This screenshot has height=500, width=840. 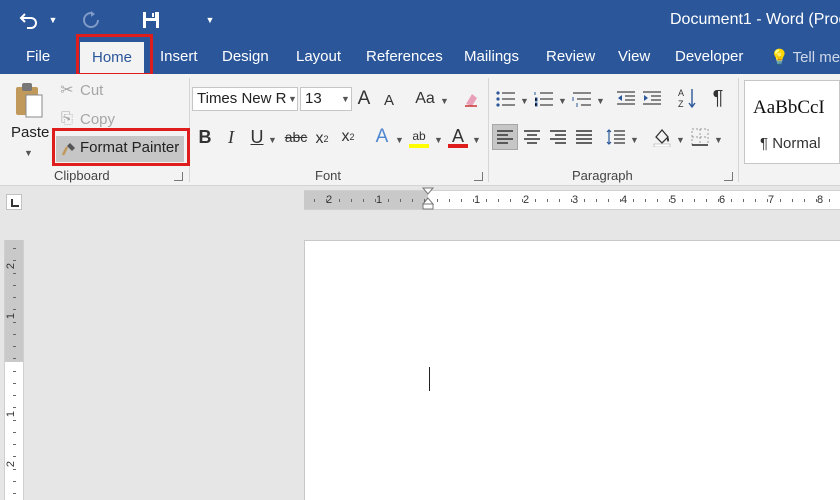 I want to click on font-launcher-icon, so click(x=478, y=176).